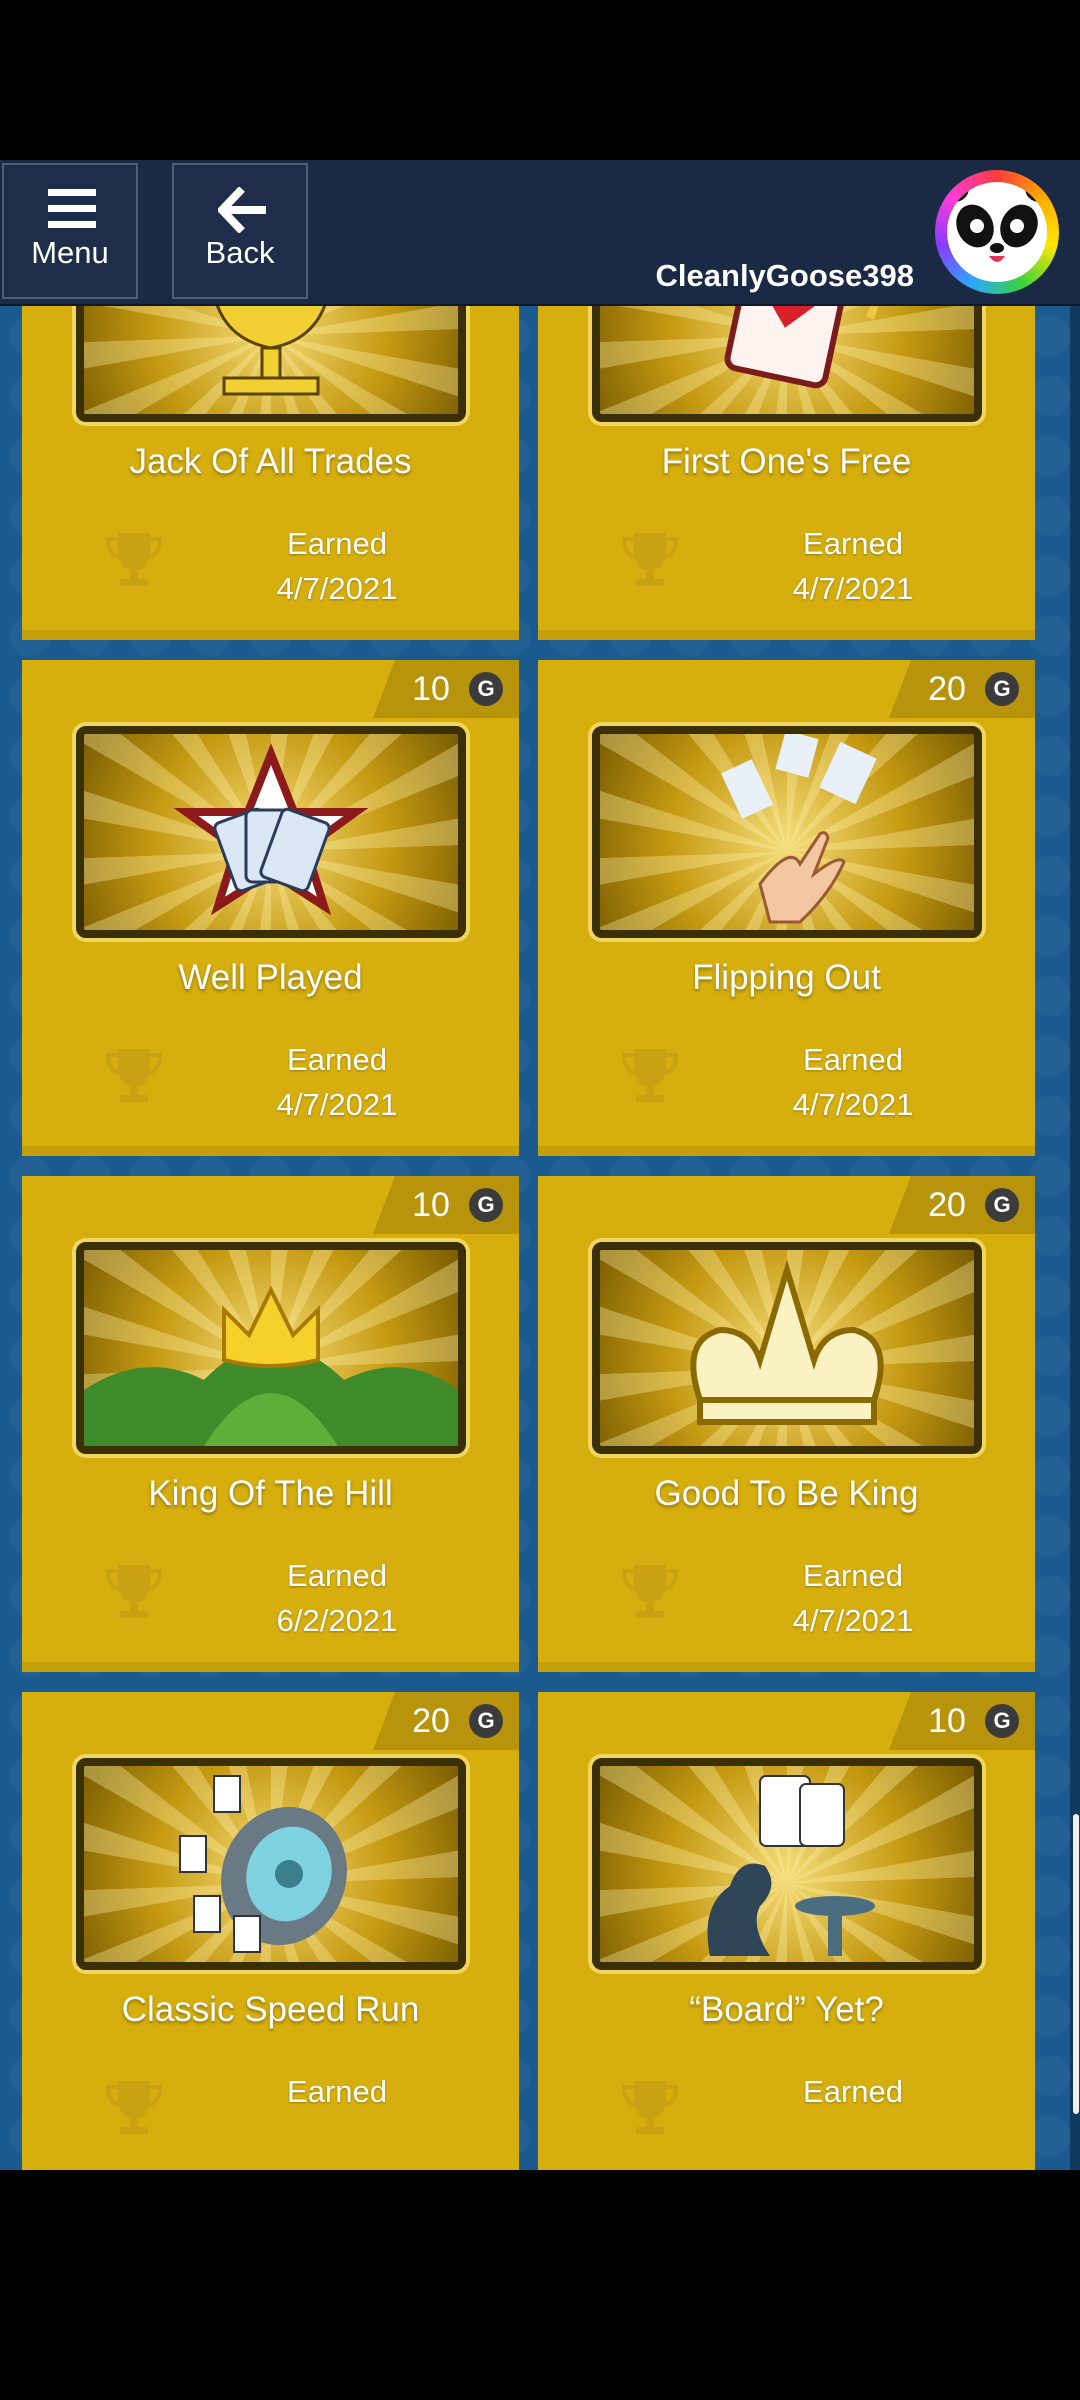 This screenshot has width=1080, height=2400. What do you see at coordinates (263, 1864) in the screenshot?
I see `speed-wheel-icon` at bounding box center [263, 1864].